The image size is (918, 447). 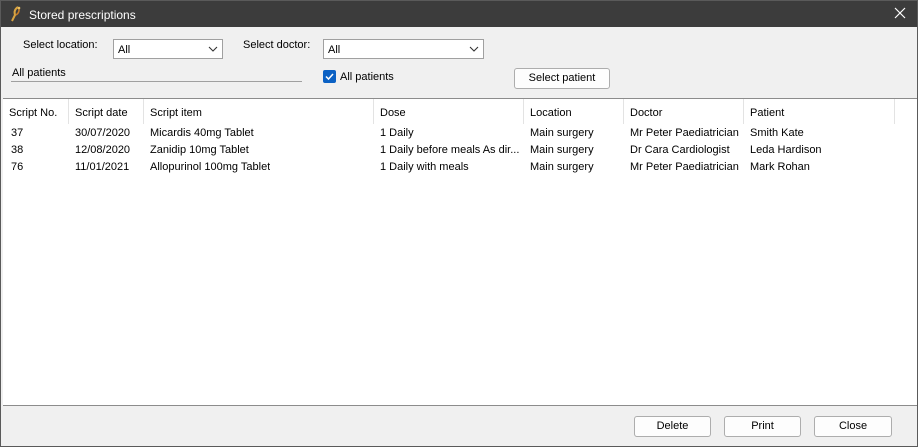 What do you see at coordinates (202, 133) in the screenshot?
I see `cell-script-item: Micardis 40mg Tablet` at bounding box center [202, 133].